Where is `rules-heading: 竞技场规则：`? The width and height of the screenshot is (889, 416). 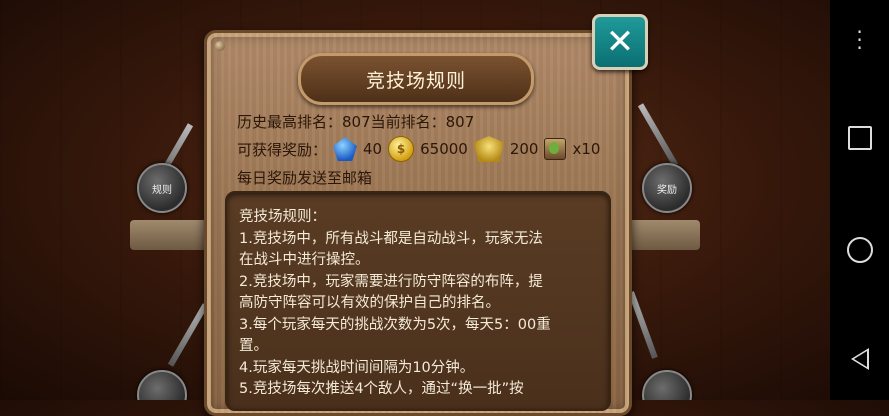 rules-heading: 竞技场规则： is located at coordinates (282, 217).